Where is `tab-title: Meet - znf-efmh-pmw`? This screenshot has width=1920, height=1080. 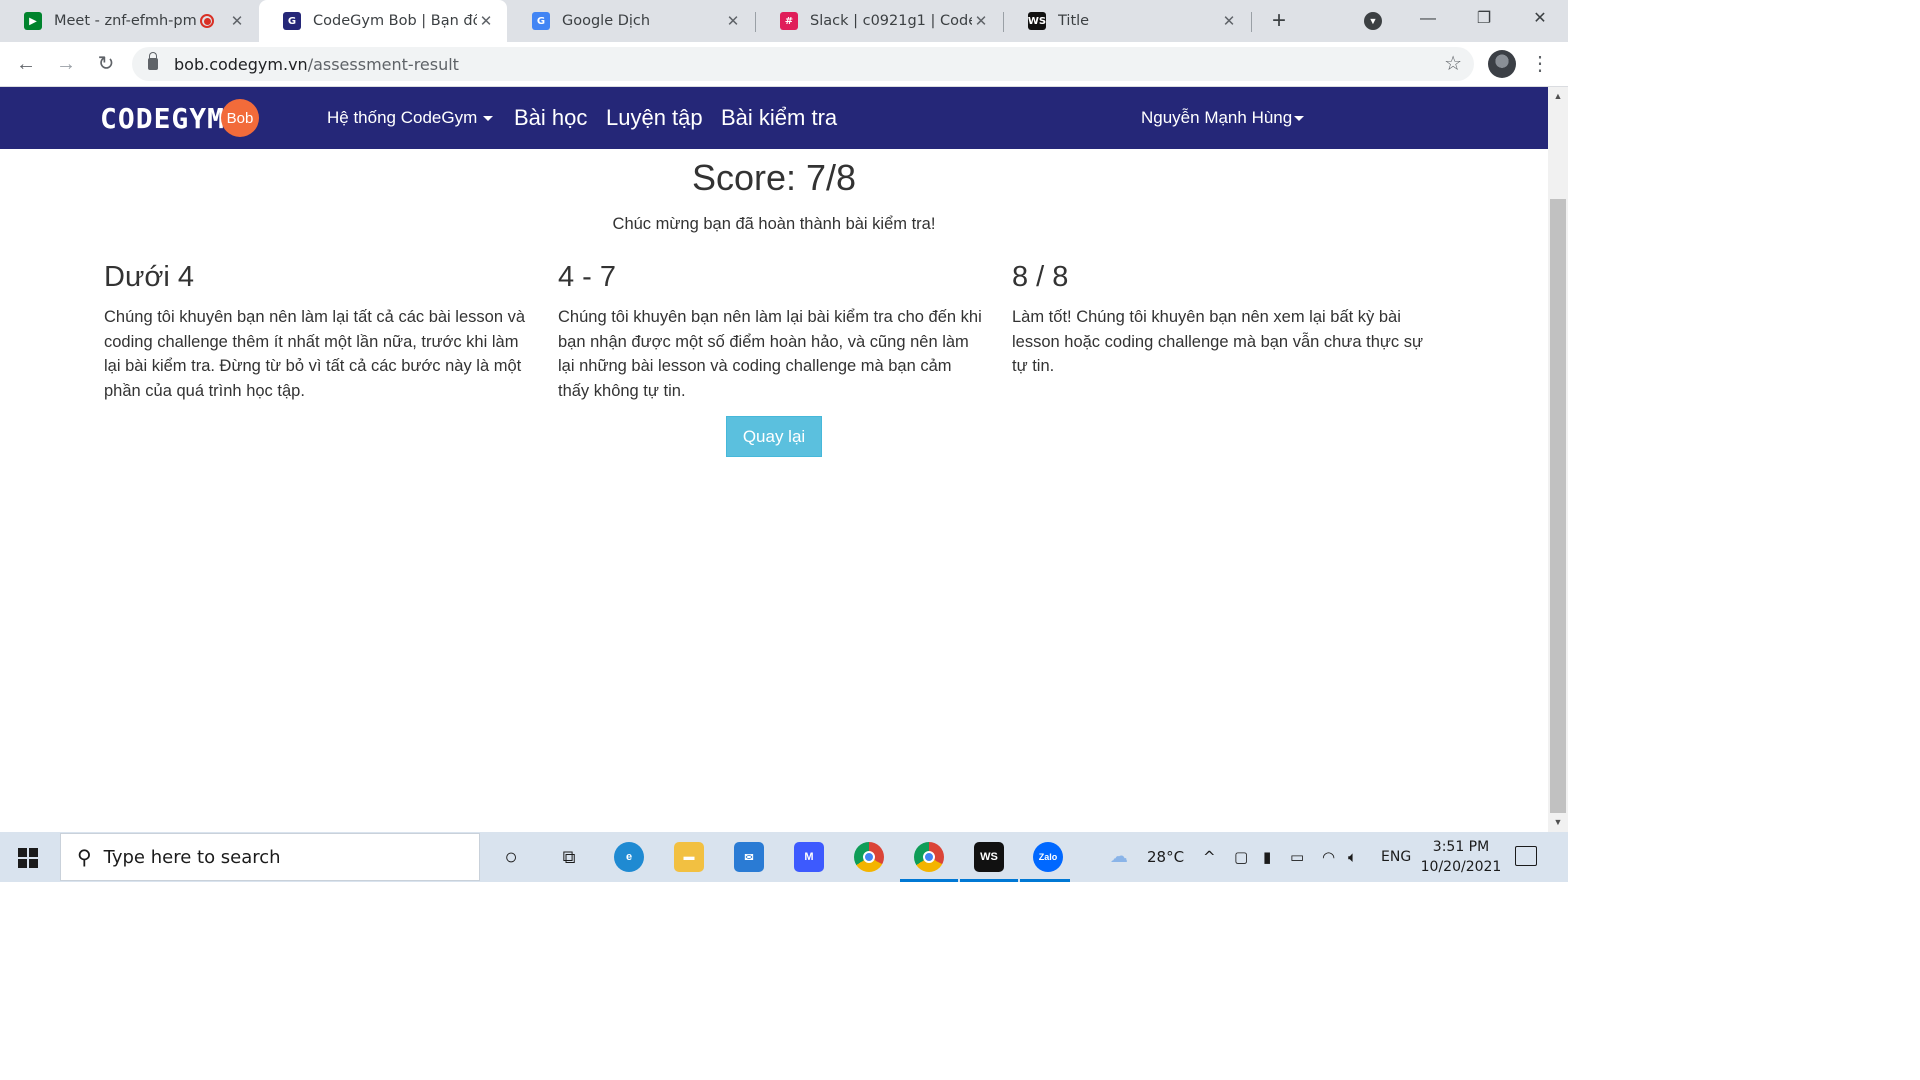
tab-title: Meet - znf-efmh-pmw is located at coordinates (125, 21).